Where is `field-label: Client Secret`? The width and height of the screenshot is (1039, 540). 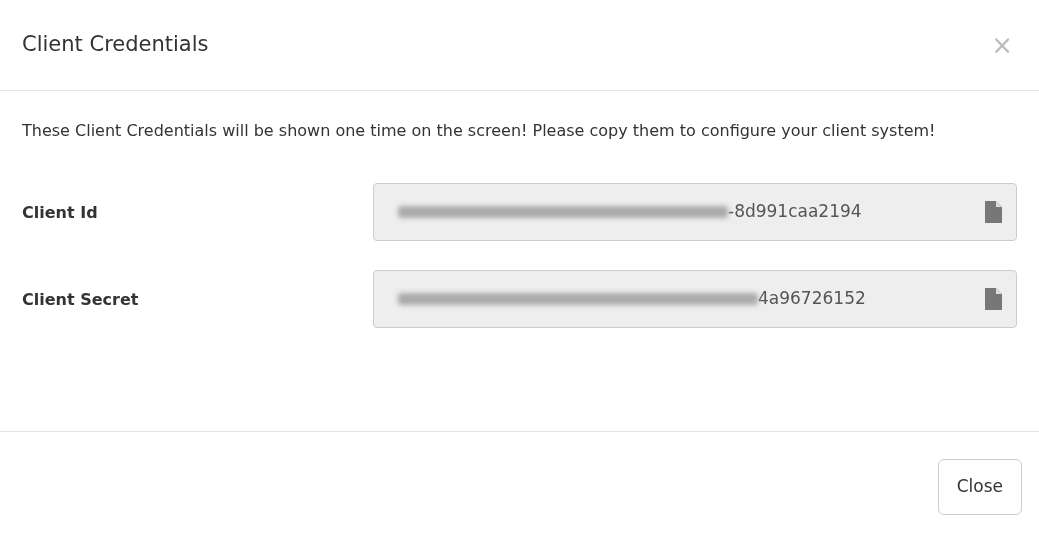
field-label: Client Secret is located at coordinates (81, 300).